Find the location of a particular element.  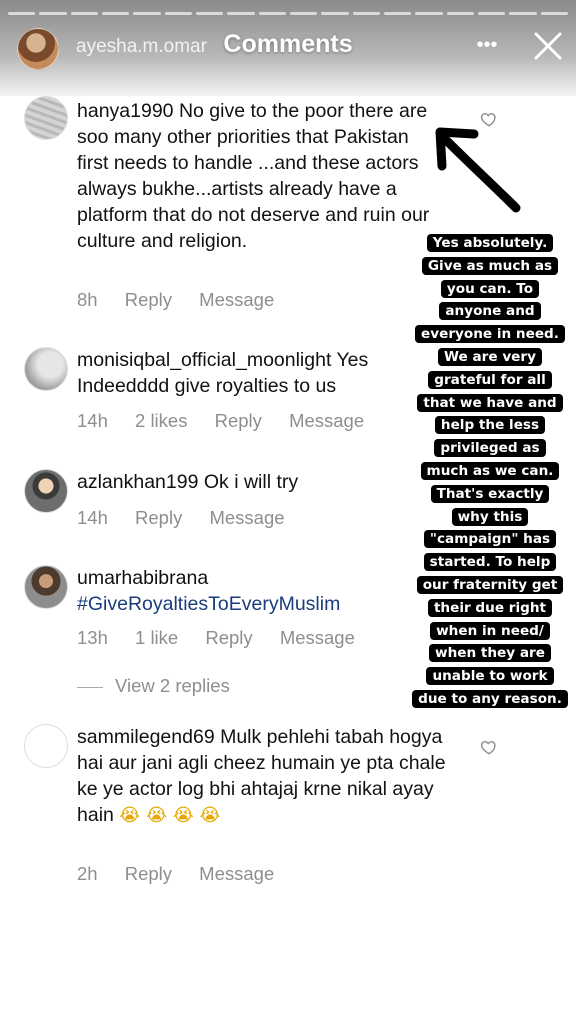

comment-text: azlankhan199 Ok i will try is located at coordinates (257, 482).